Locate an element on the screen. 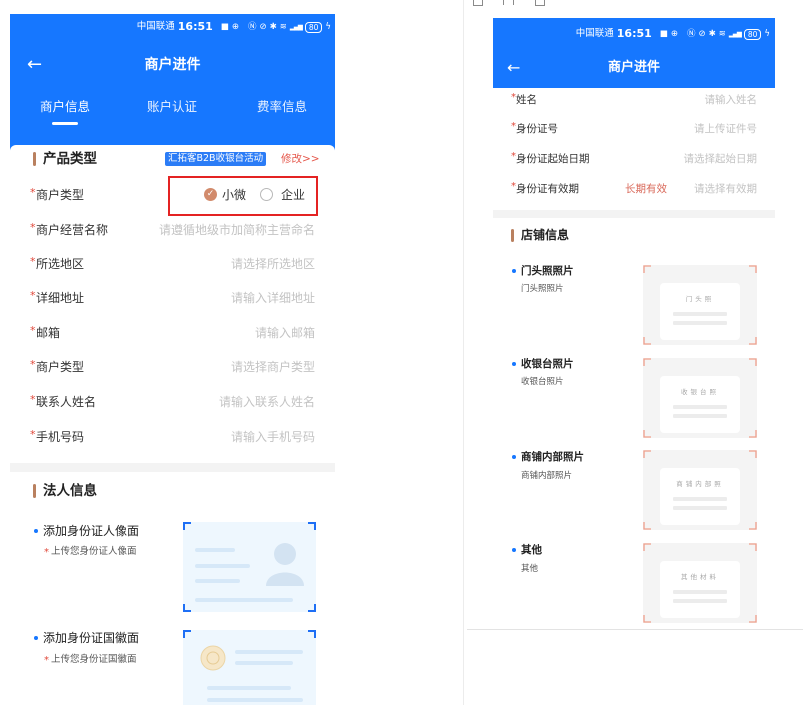  edit-link: 修改>> is located at coordinates (300, 159).